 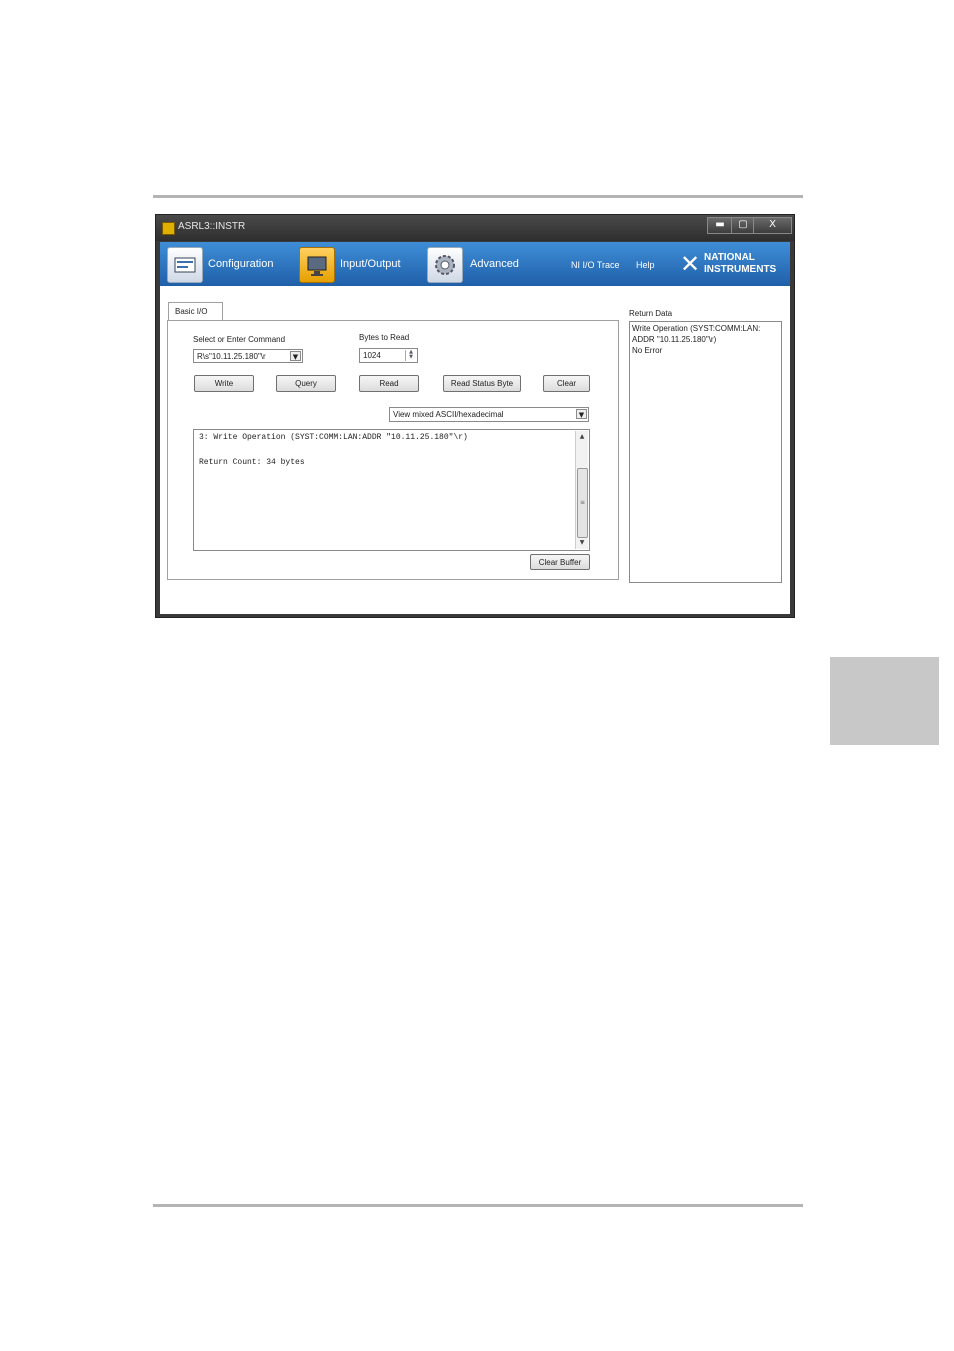 I want to click on window-title: ASRL3::INSTR, so click(x=212, y=226).